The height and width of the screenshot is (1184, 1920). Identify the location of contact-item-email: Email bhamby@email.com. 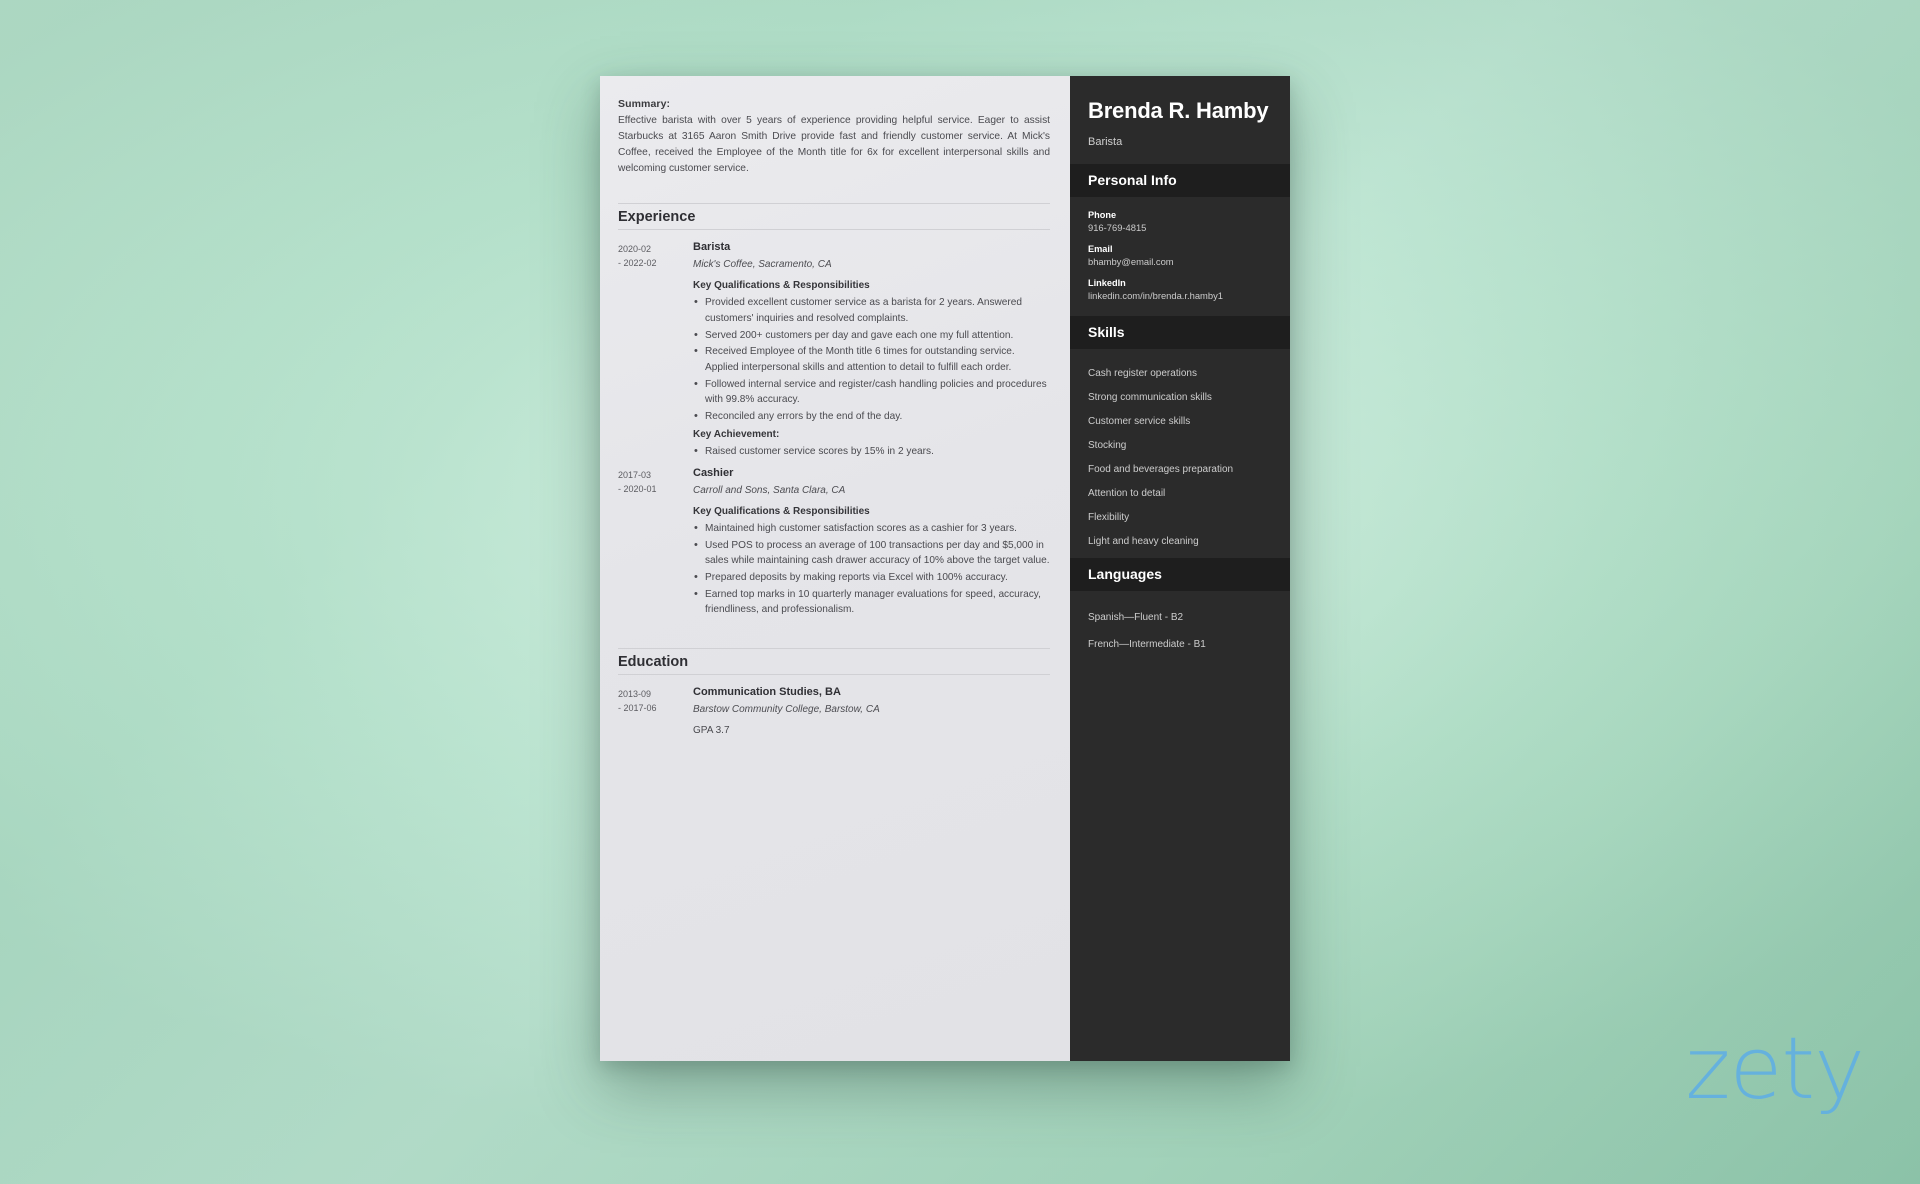
(1180, 255).